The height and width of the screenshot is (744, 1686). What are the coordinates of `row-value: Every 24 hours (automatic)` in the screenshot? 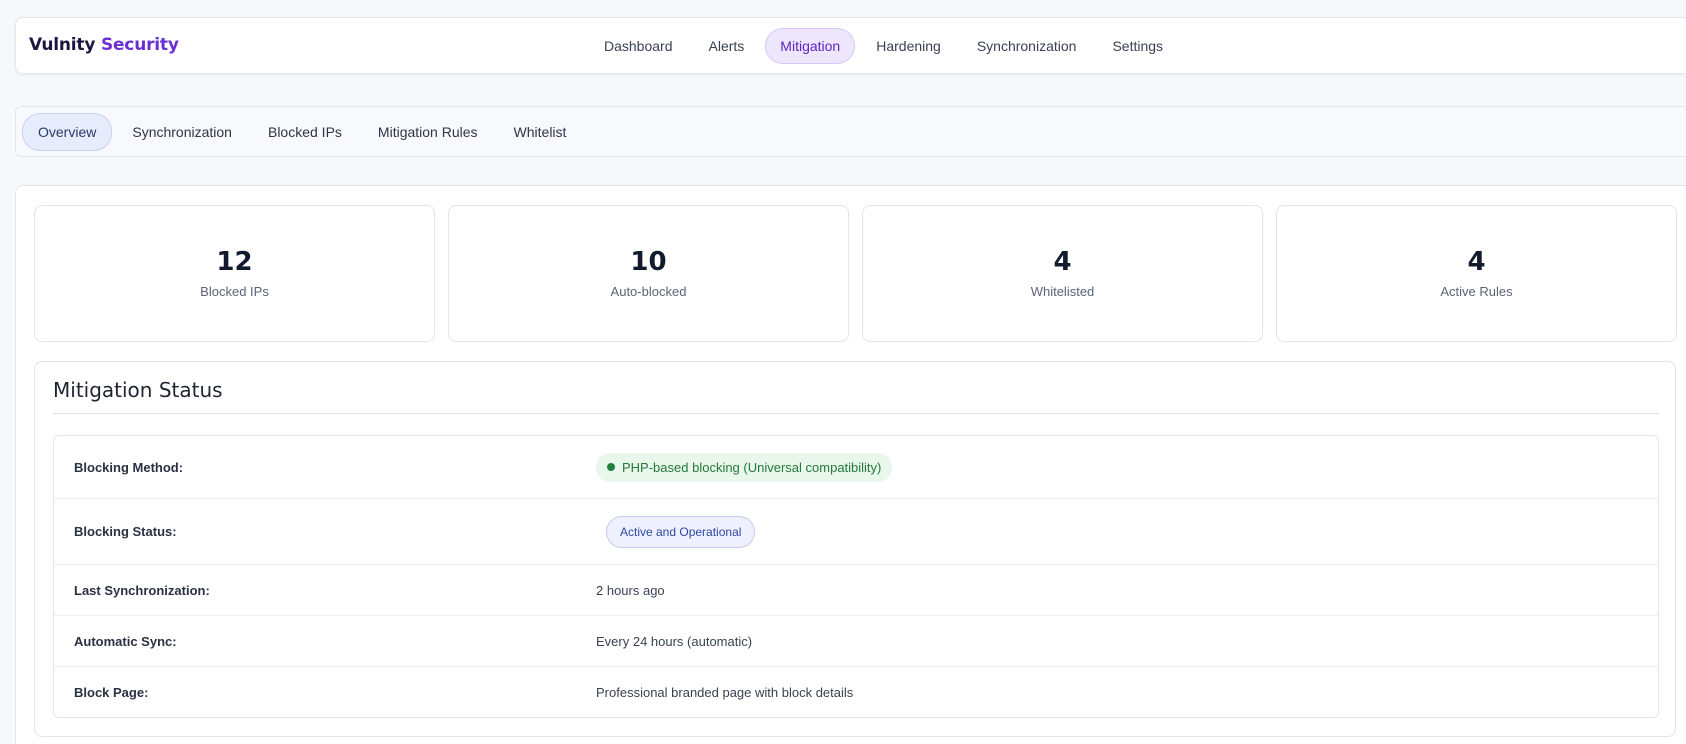 It's located at (674, 641).